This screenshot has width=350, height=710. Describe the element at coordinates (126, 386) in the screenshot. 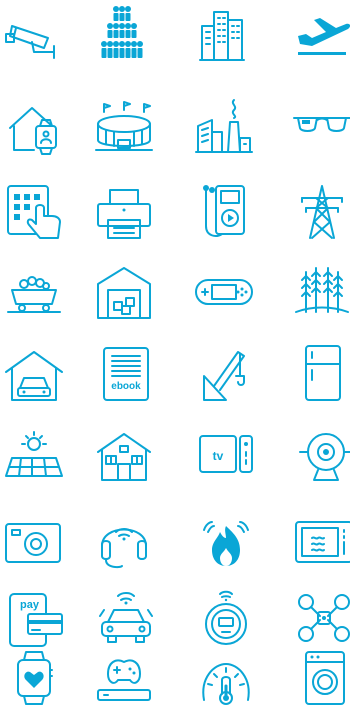

I see `ebook-label: ebook` at that location.